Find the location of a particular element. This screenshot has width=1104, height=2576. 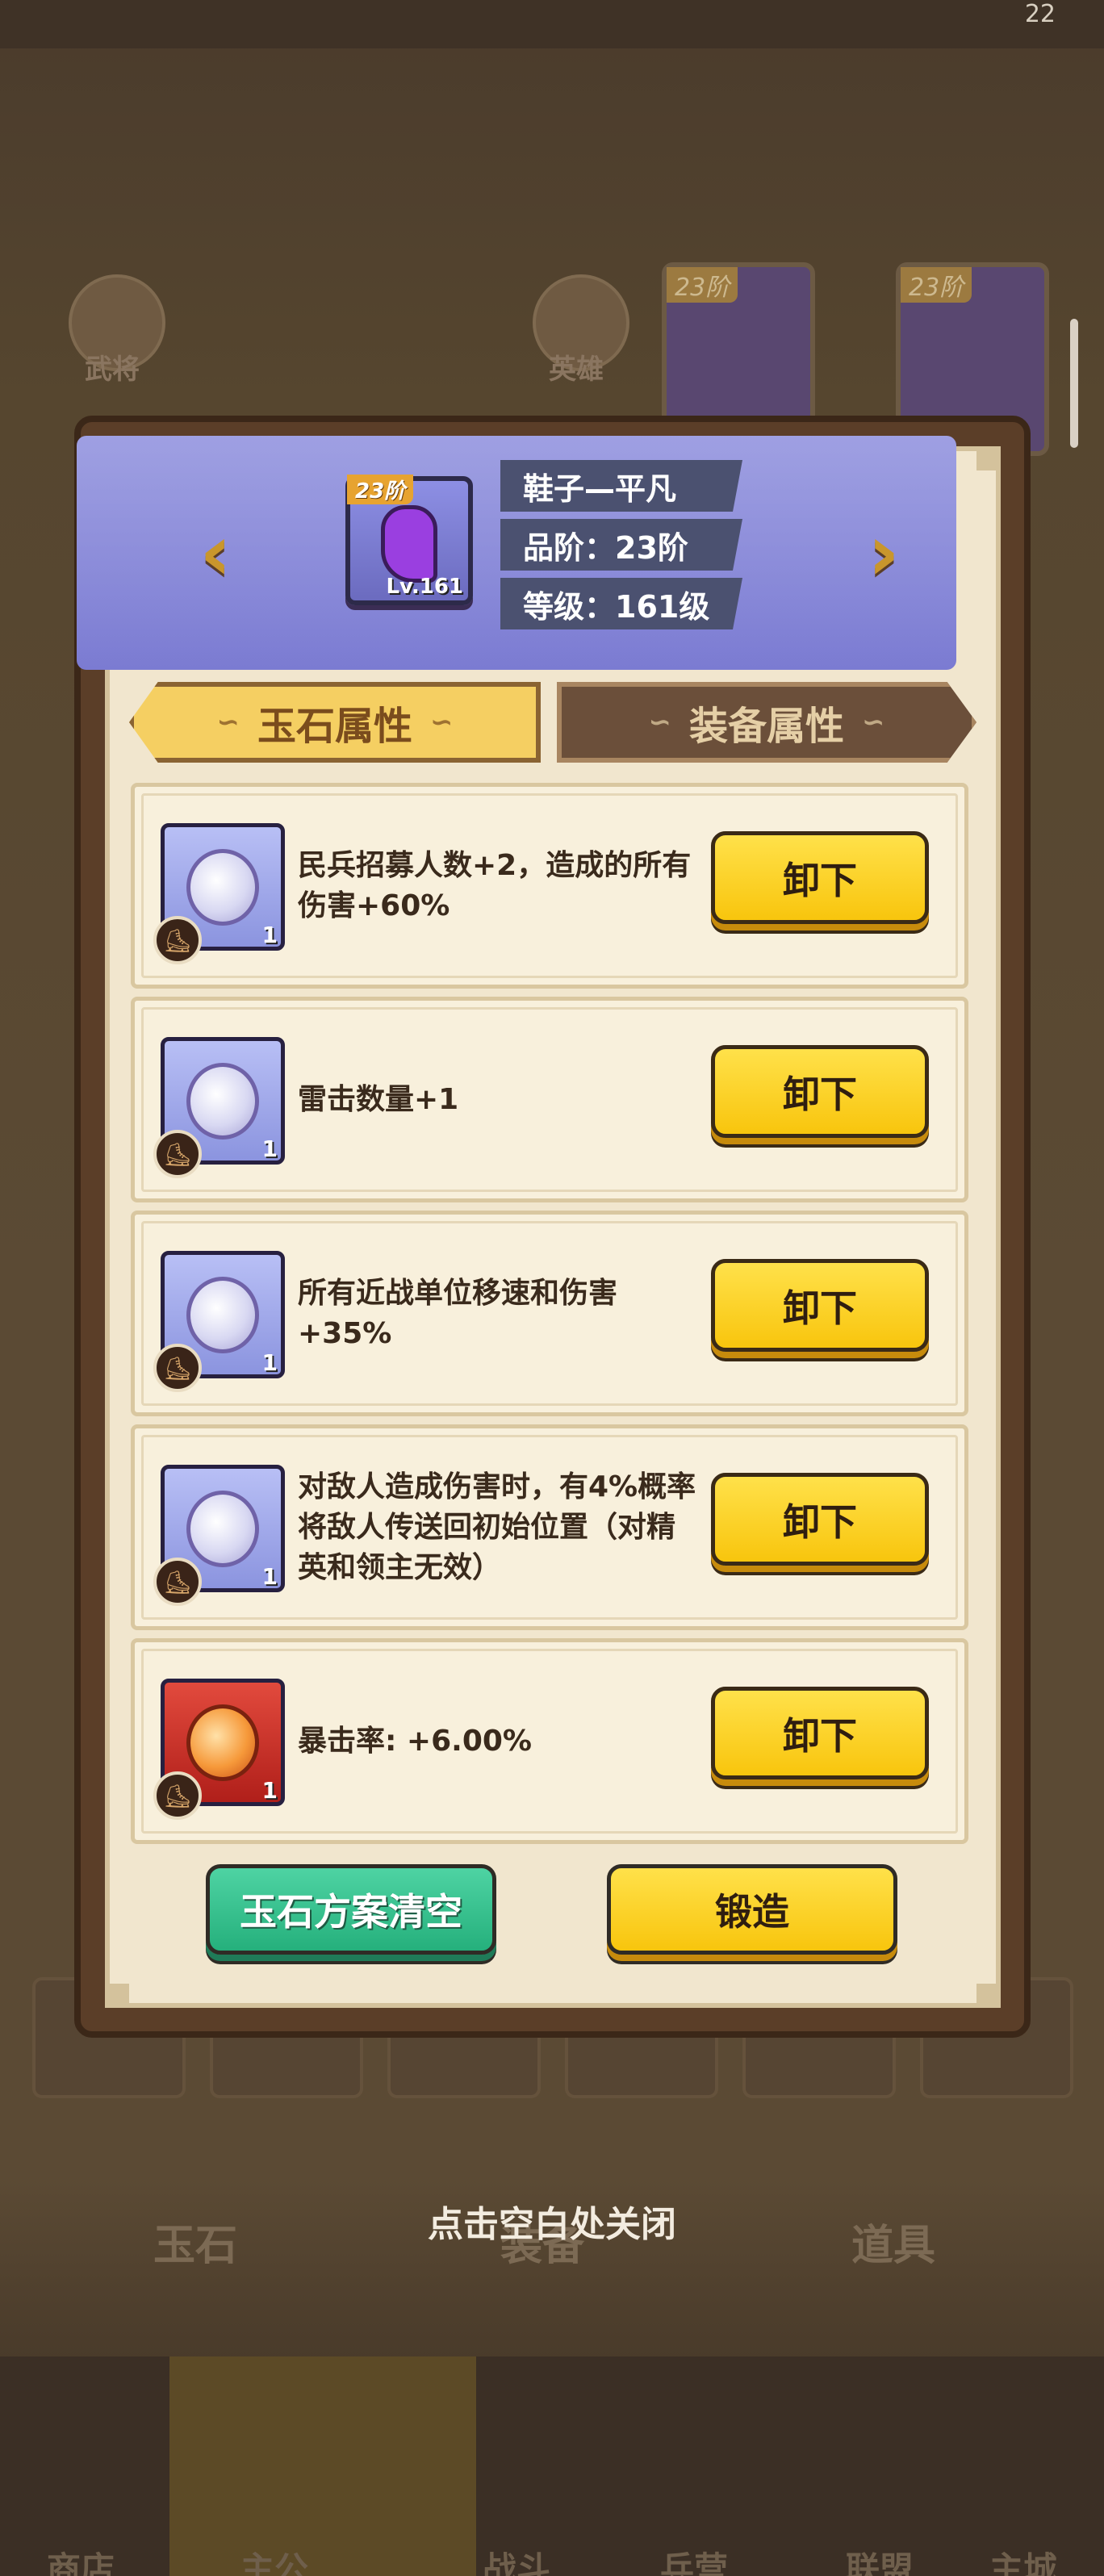

tab-jade-attributes: ∽ 玉石属性 ∽ is located at coordinates (335, 722).